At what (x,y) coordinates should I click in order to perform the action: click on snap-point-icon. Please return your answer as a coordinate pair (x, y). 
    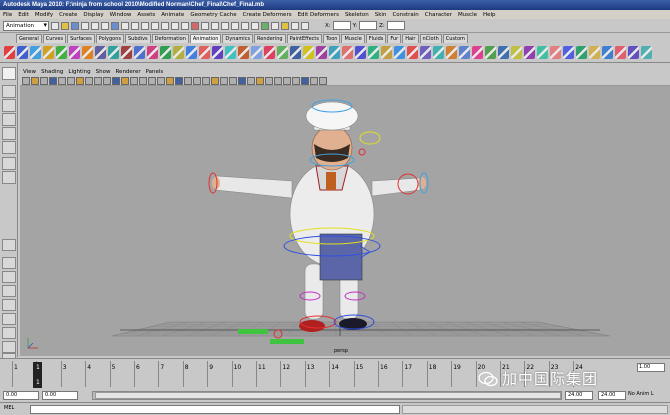
    Looking at the image, I should click on (225, 25).